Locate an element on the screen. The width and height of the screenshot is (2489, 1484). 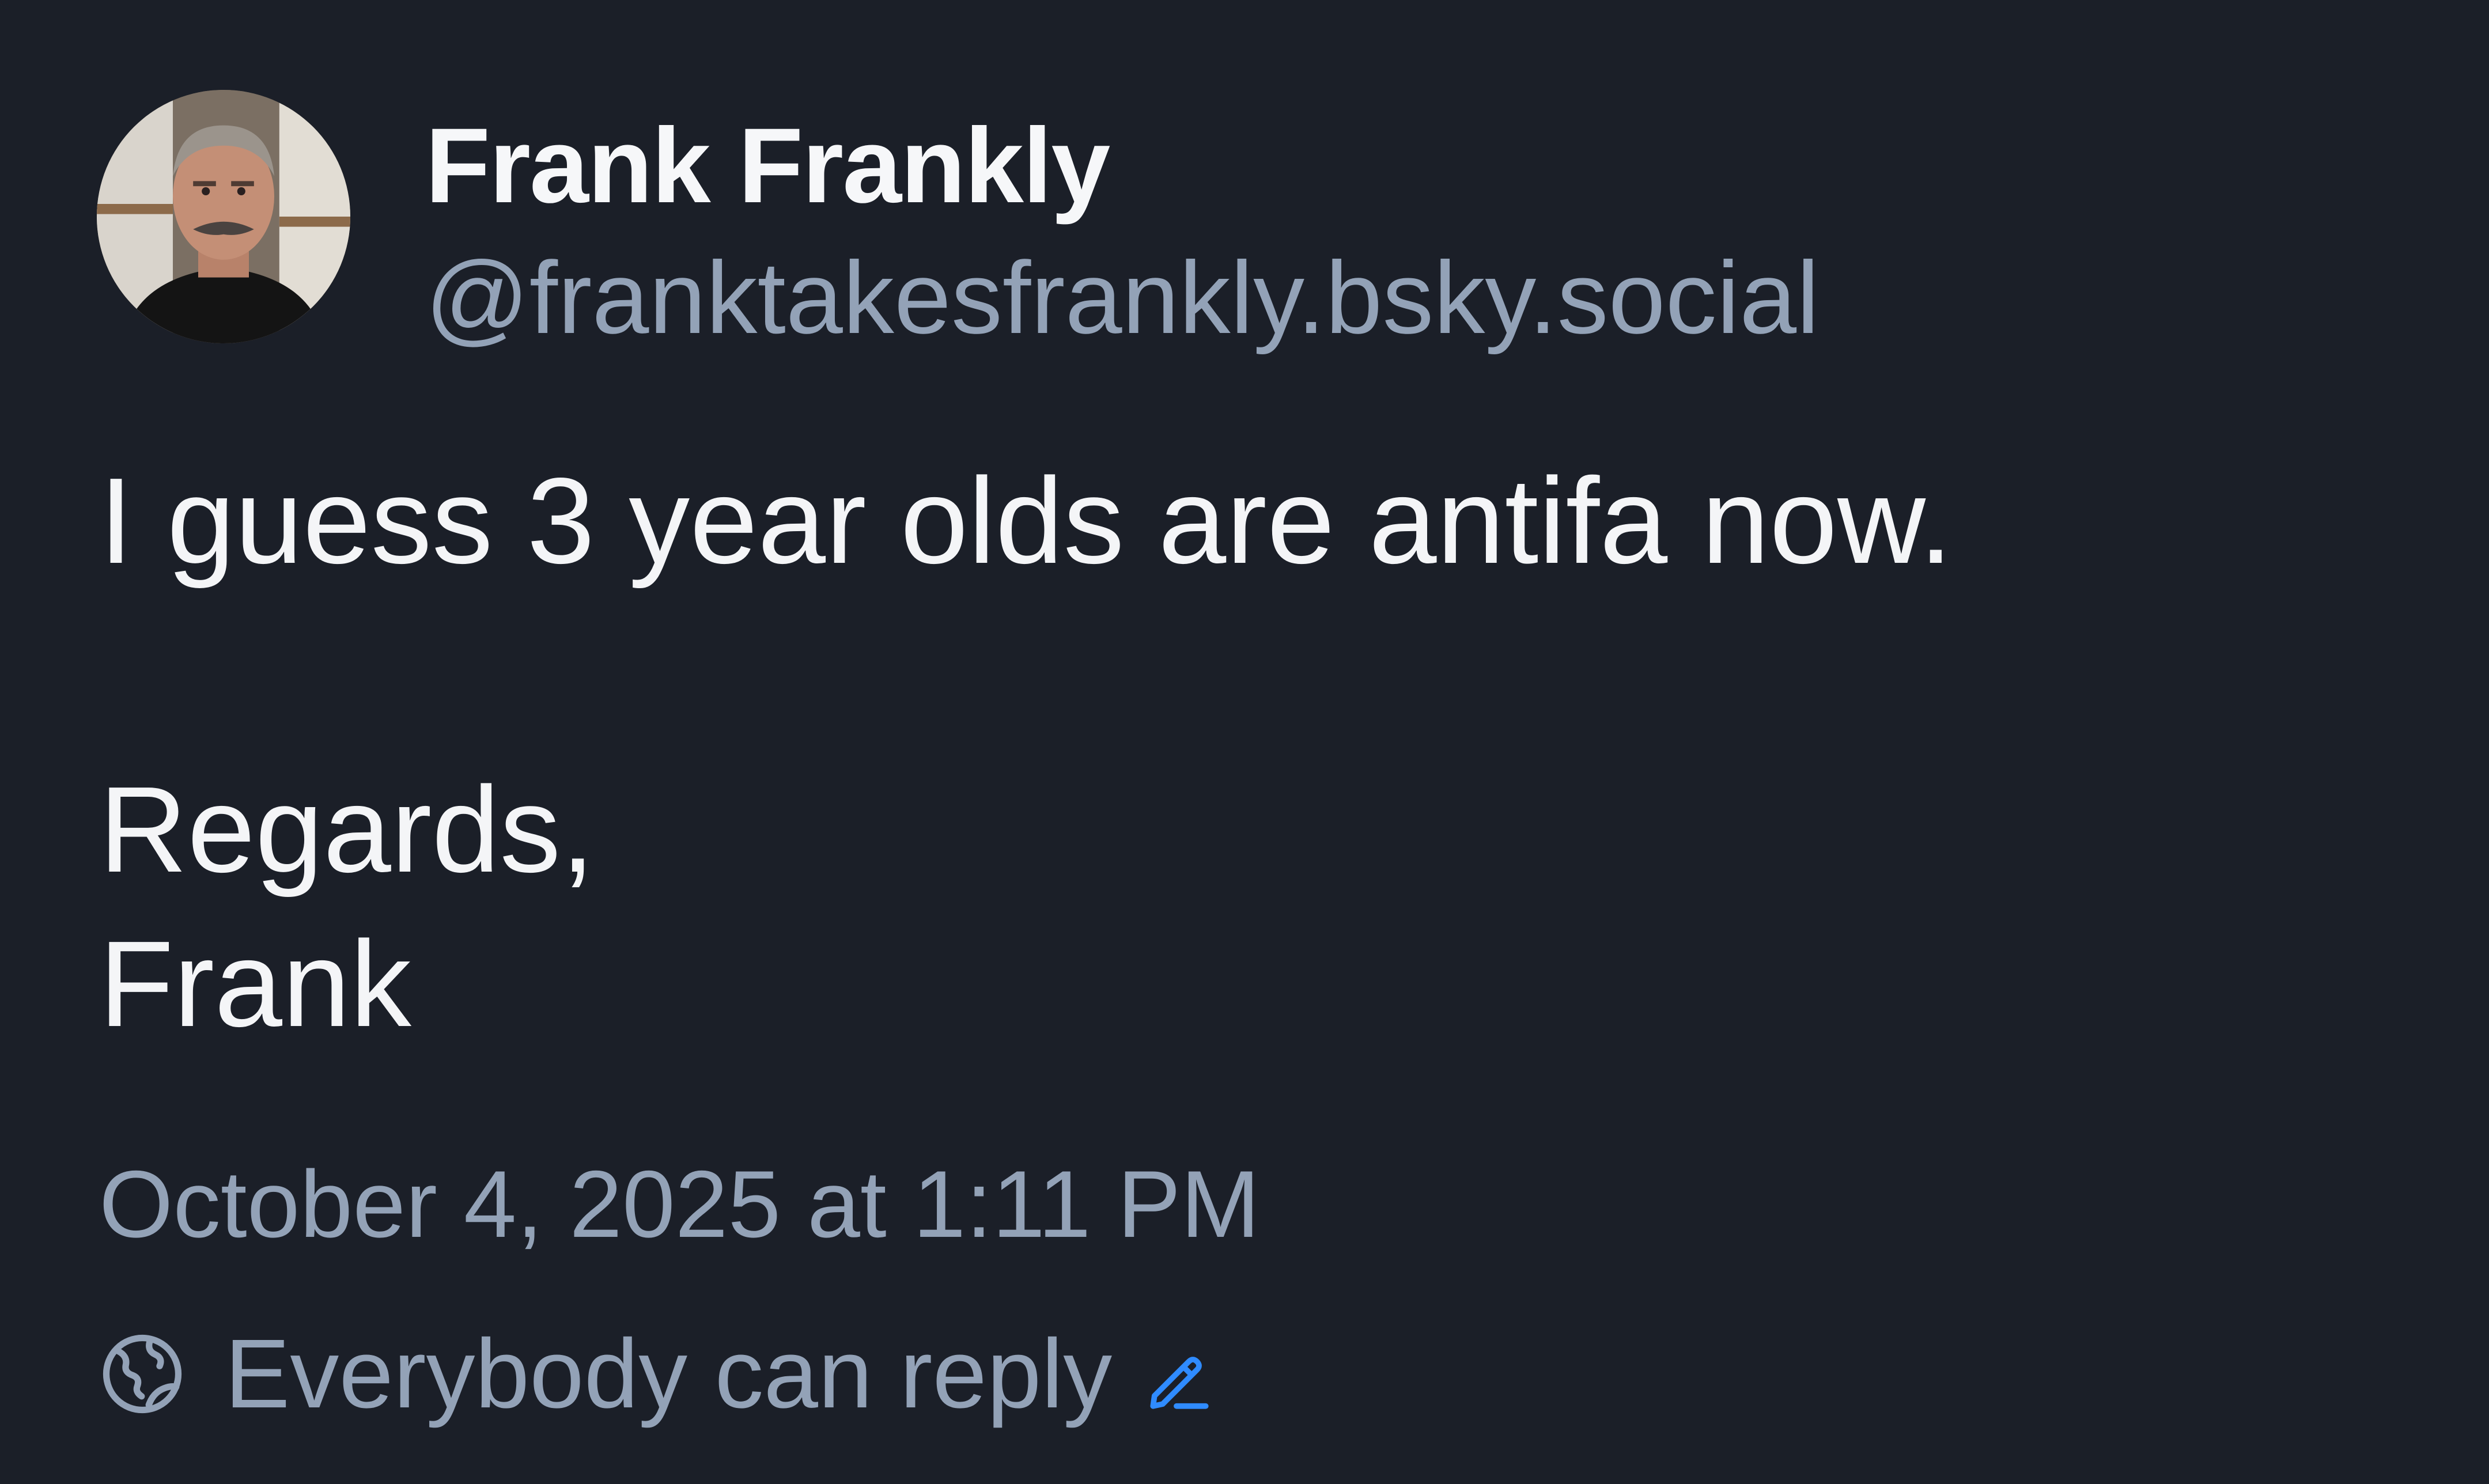
author-handle: @franktakesfrankly.bsky.social is located at coordinates (1122, 297).